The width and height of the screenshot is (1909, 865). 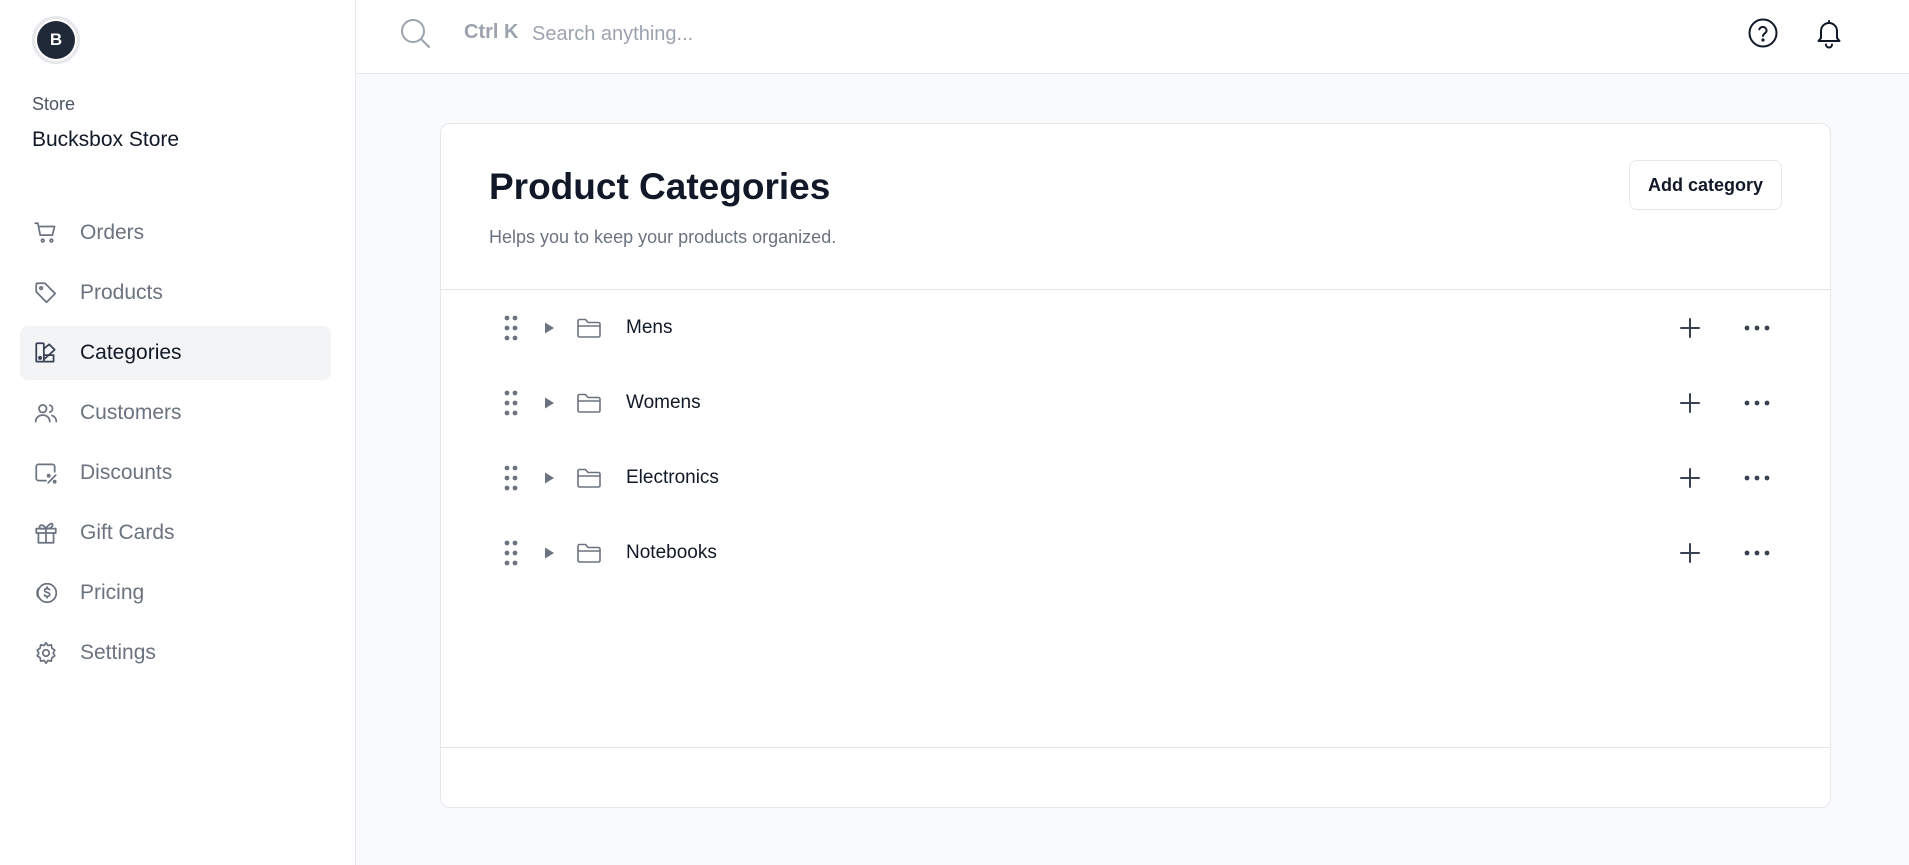 I want to click on users-icon, so click(x=46, y=413).